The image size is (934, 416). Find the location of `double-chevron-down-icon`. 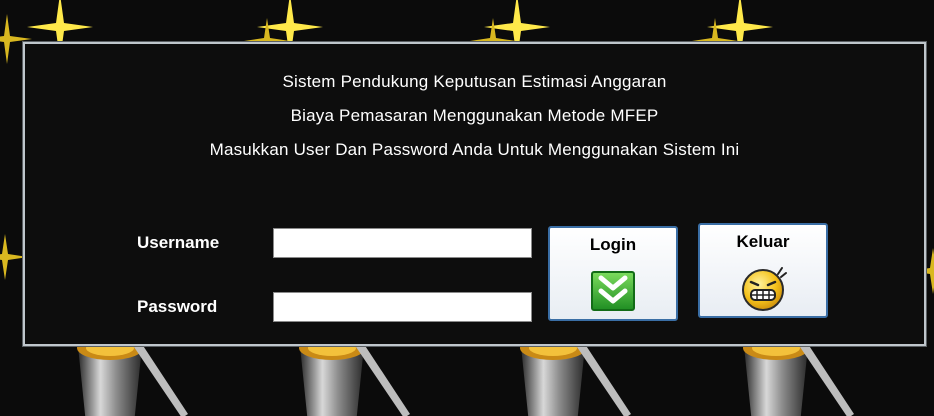

double-chevron-down-icon is located at coordinates (613, 291).